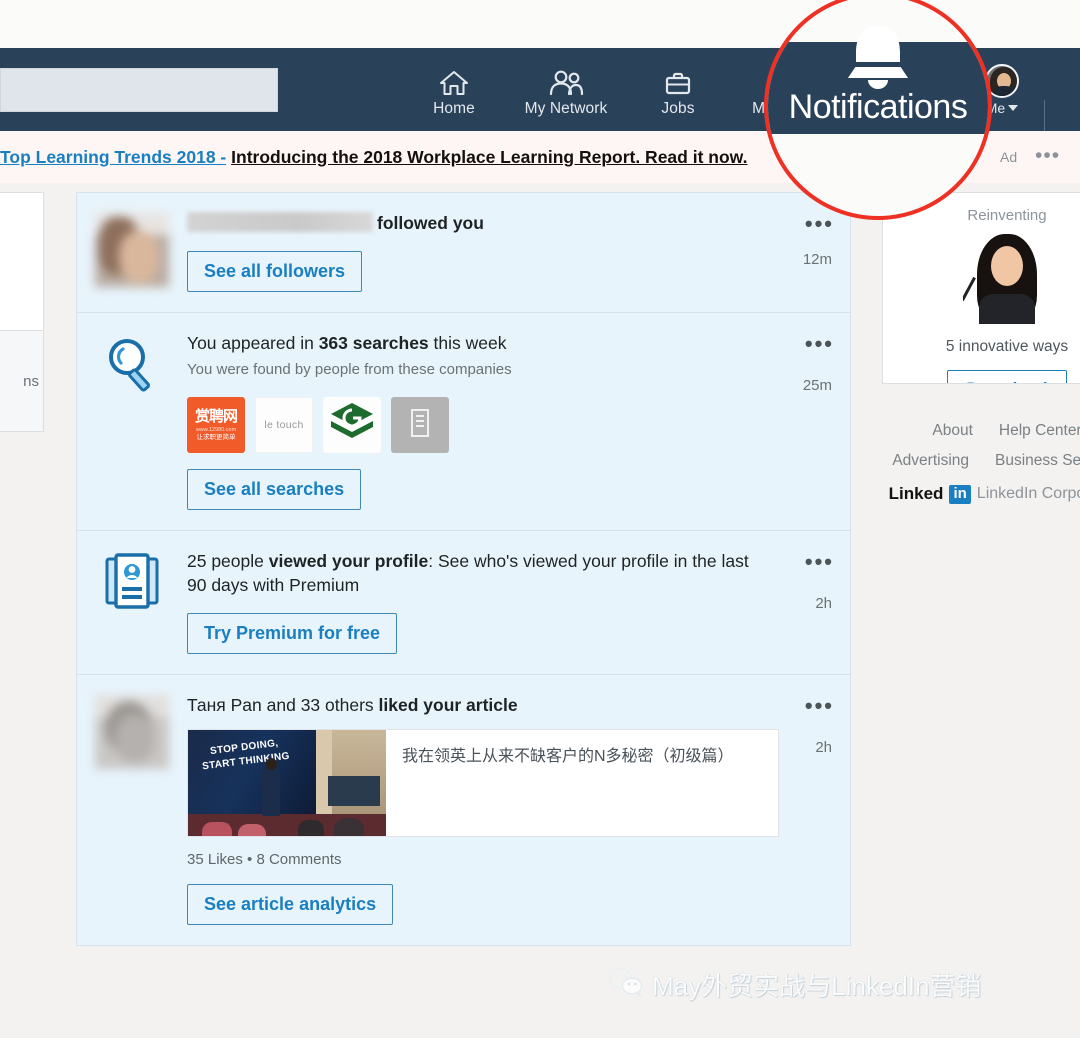  What do you see at coordinates (930, 461) in the screenshot?
I see `footer-link-advertising: Advertising` at bounding box center [930, 461].